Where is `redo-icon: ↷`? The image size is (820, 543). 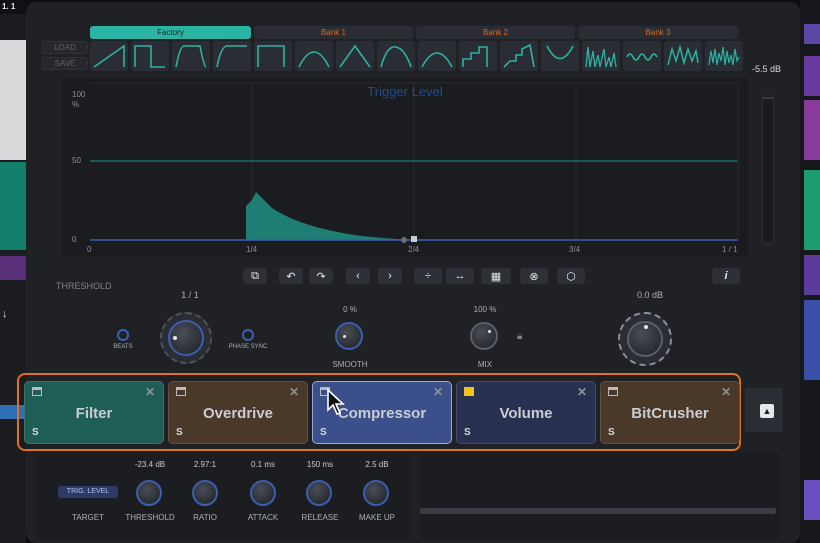
redo-icon: ↷ is located at coordinates (321, 276).